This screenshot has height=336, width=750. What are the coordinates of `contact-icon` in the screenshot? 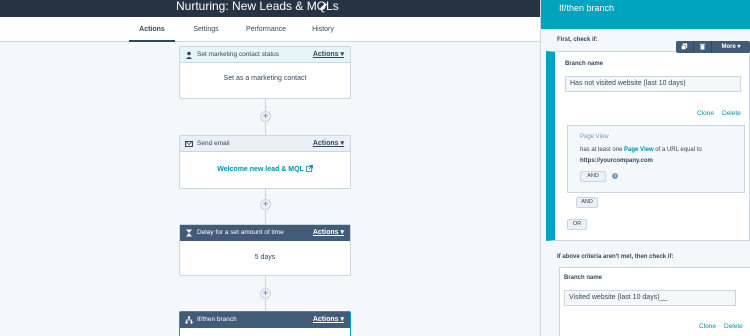 It's located at (189, 55).